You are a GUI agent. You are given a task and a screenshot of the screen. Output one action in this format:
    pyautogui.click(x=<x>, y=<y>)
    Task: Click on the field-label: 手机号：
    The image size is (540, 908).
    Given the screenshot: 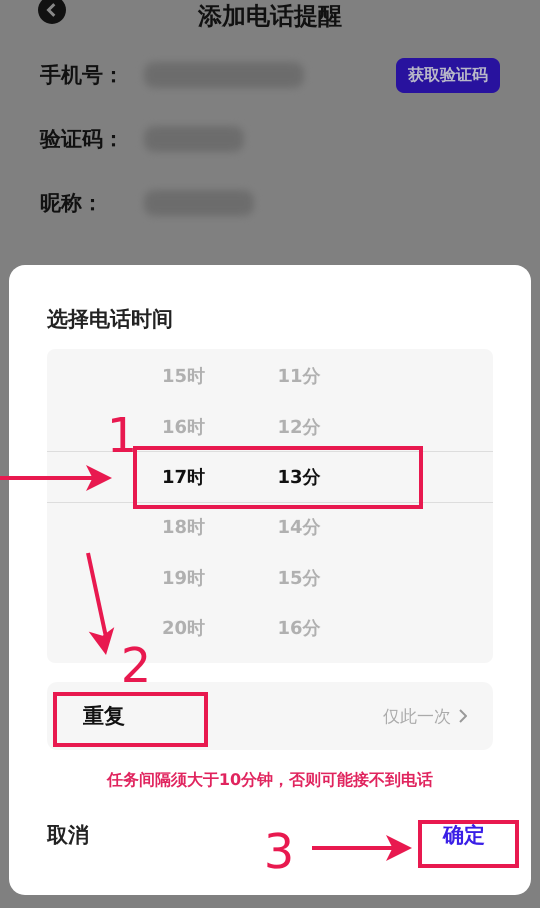 What is the action you would take?
    pyautogui.click(x=82, y=75)
    